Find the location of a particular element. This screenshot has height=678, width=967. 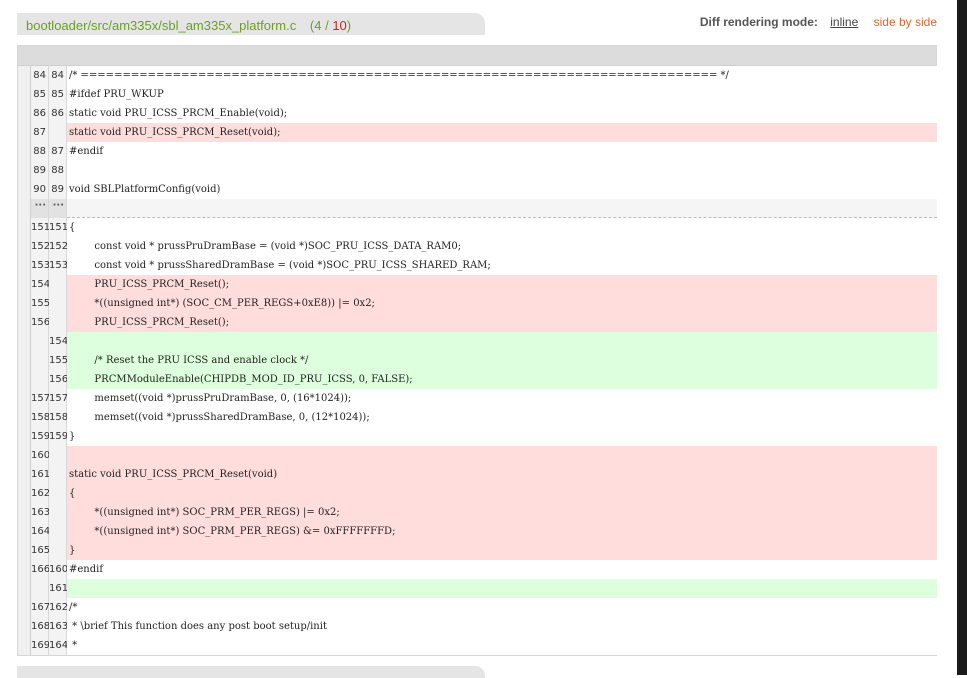

diff-line: 161 is located at coordinates (484, 588).